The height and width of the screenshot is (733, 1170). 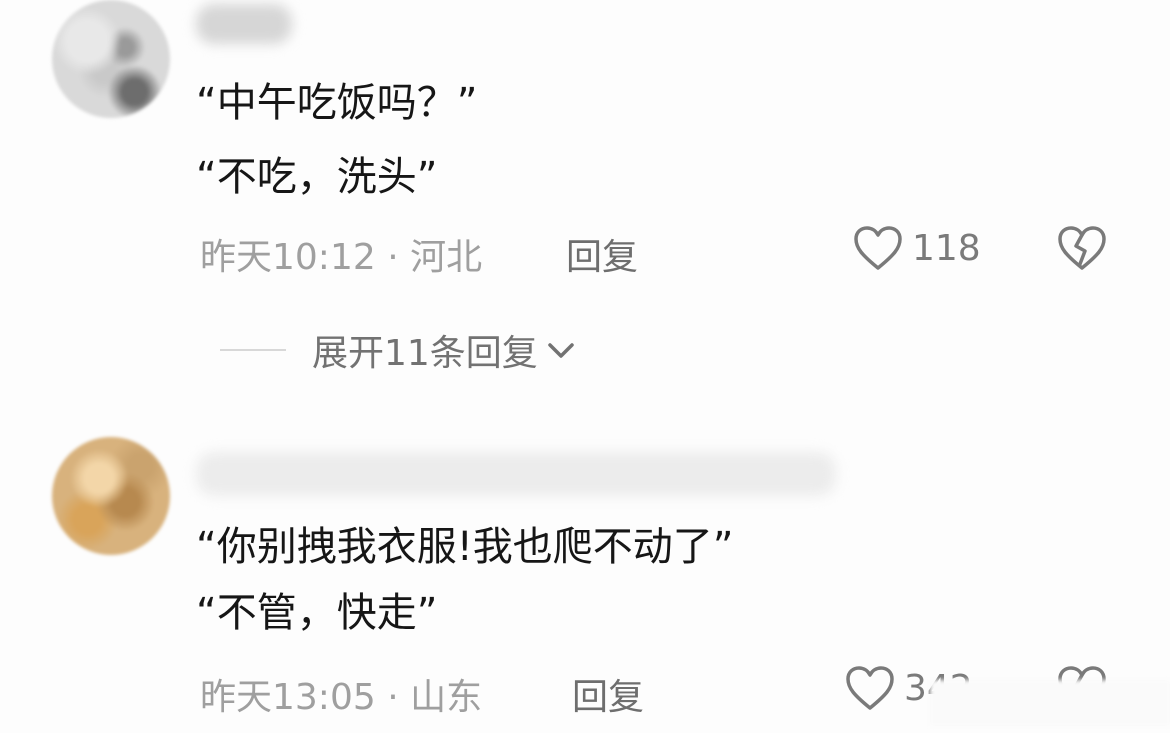 What do you see at coordinates (425, 353) in the screenshot?
I see `expand-replies-label: 展开11条回复` at bounding box center [425, 353].